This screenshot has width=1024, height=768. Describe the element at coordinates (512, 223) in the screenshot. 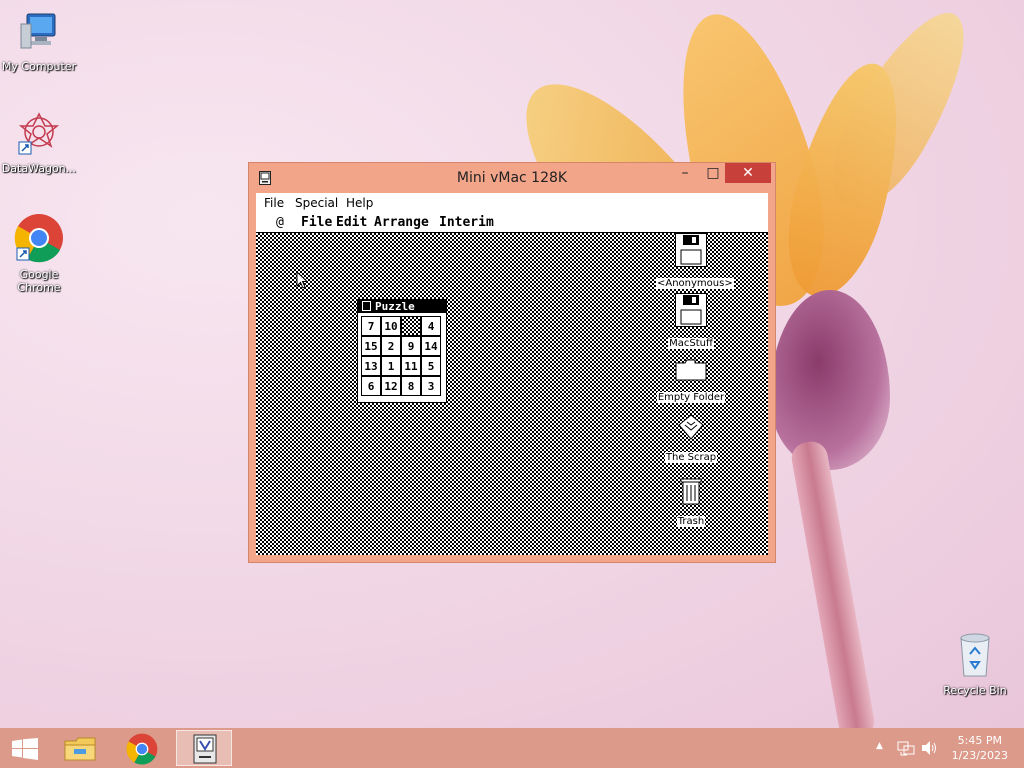

I see `mac-menubar: @ File Edit Arrange Interim` at that location.